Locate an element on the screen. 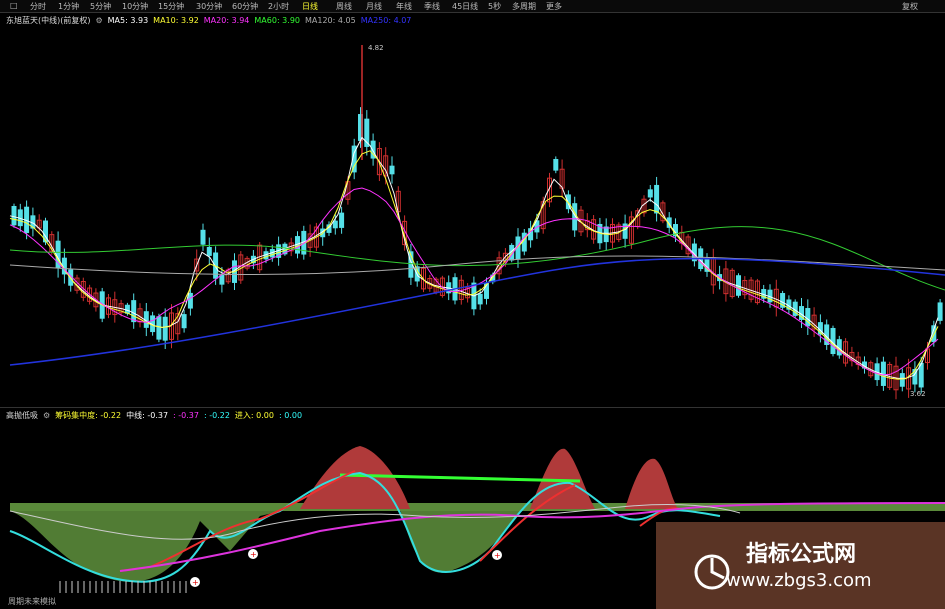 This screenshot has height=609, width=945. sub-legend-title: 高抛低吸 is located at coordinates (22, 415).